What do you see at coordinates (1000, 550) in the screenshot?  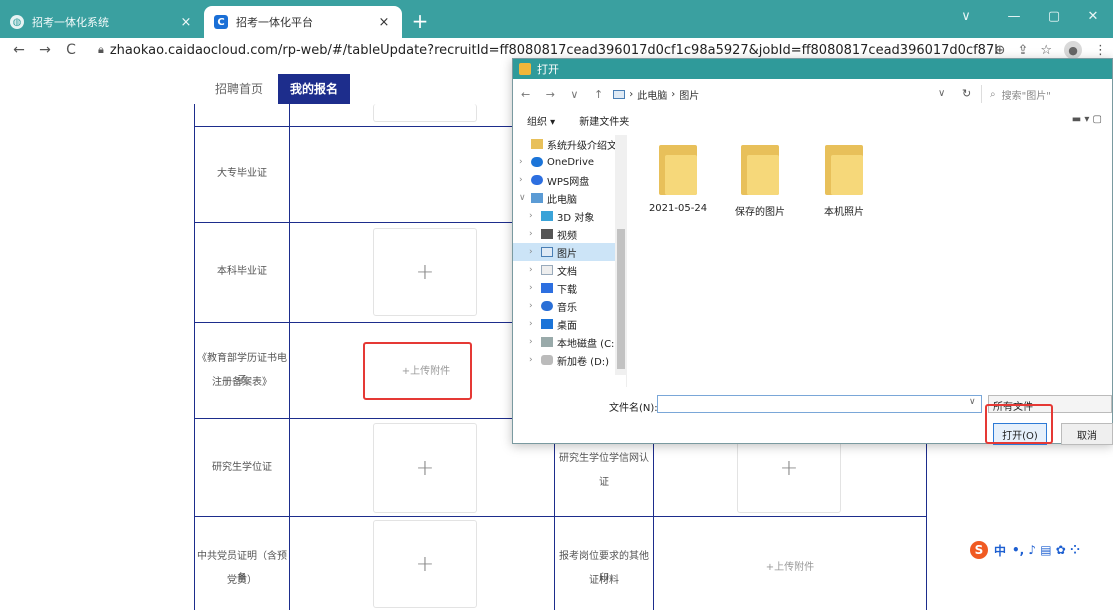 I see `ime-mode: 中` at bounding box center [1000, 550].